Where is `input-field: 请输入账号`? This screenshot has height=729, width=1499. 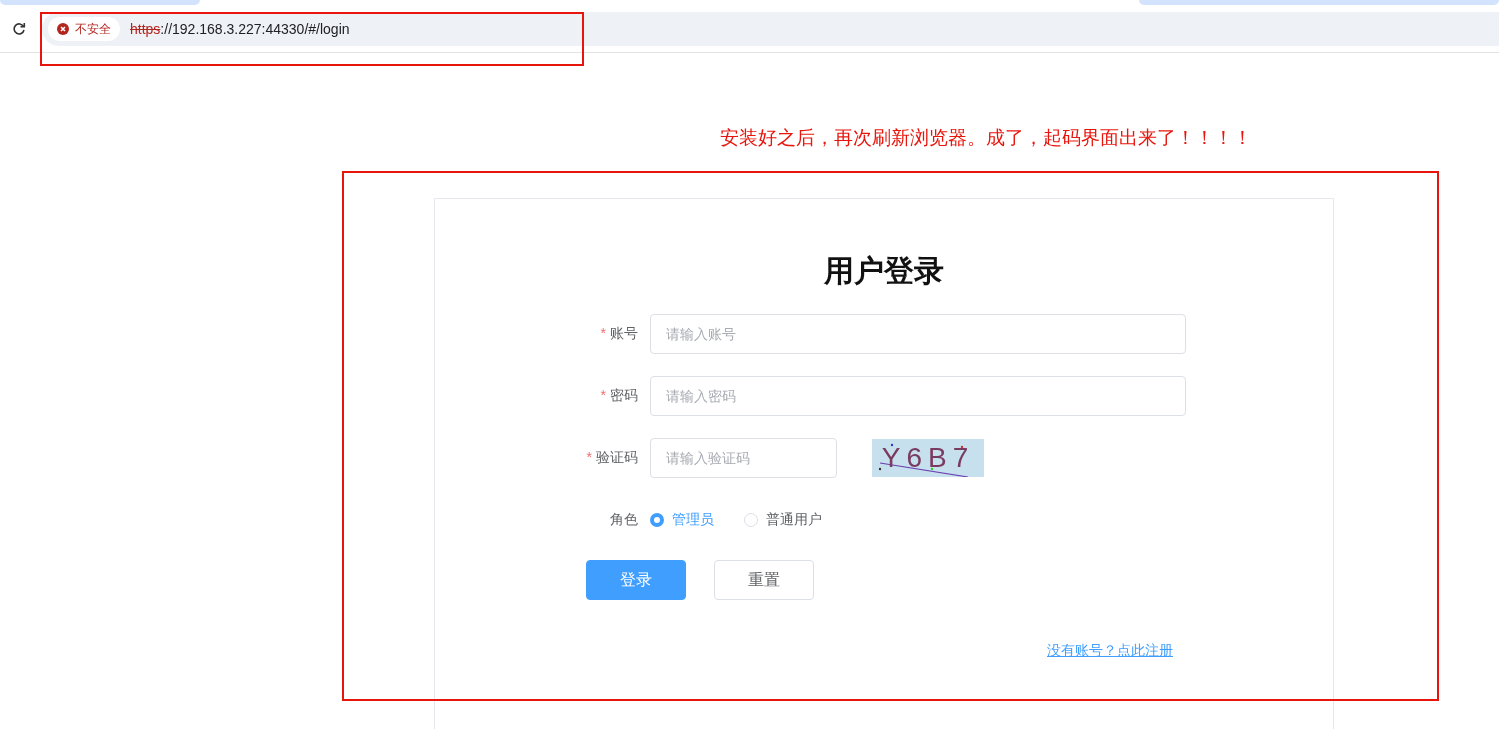 input-field: 请输入账号 is located at coordinates (918, 334).